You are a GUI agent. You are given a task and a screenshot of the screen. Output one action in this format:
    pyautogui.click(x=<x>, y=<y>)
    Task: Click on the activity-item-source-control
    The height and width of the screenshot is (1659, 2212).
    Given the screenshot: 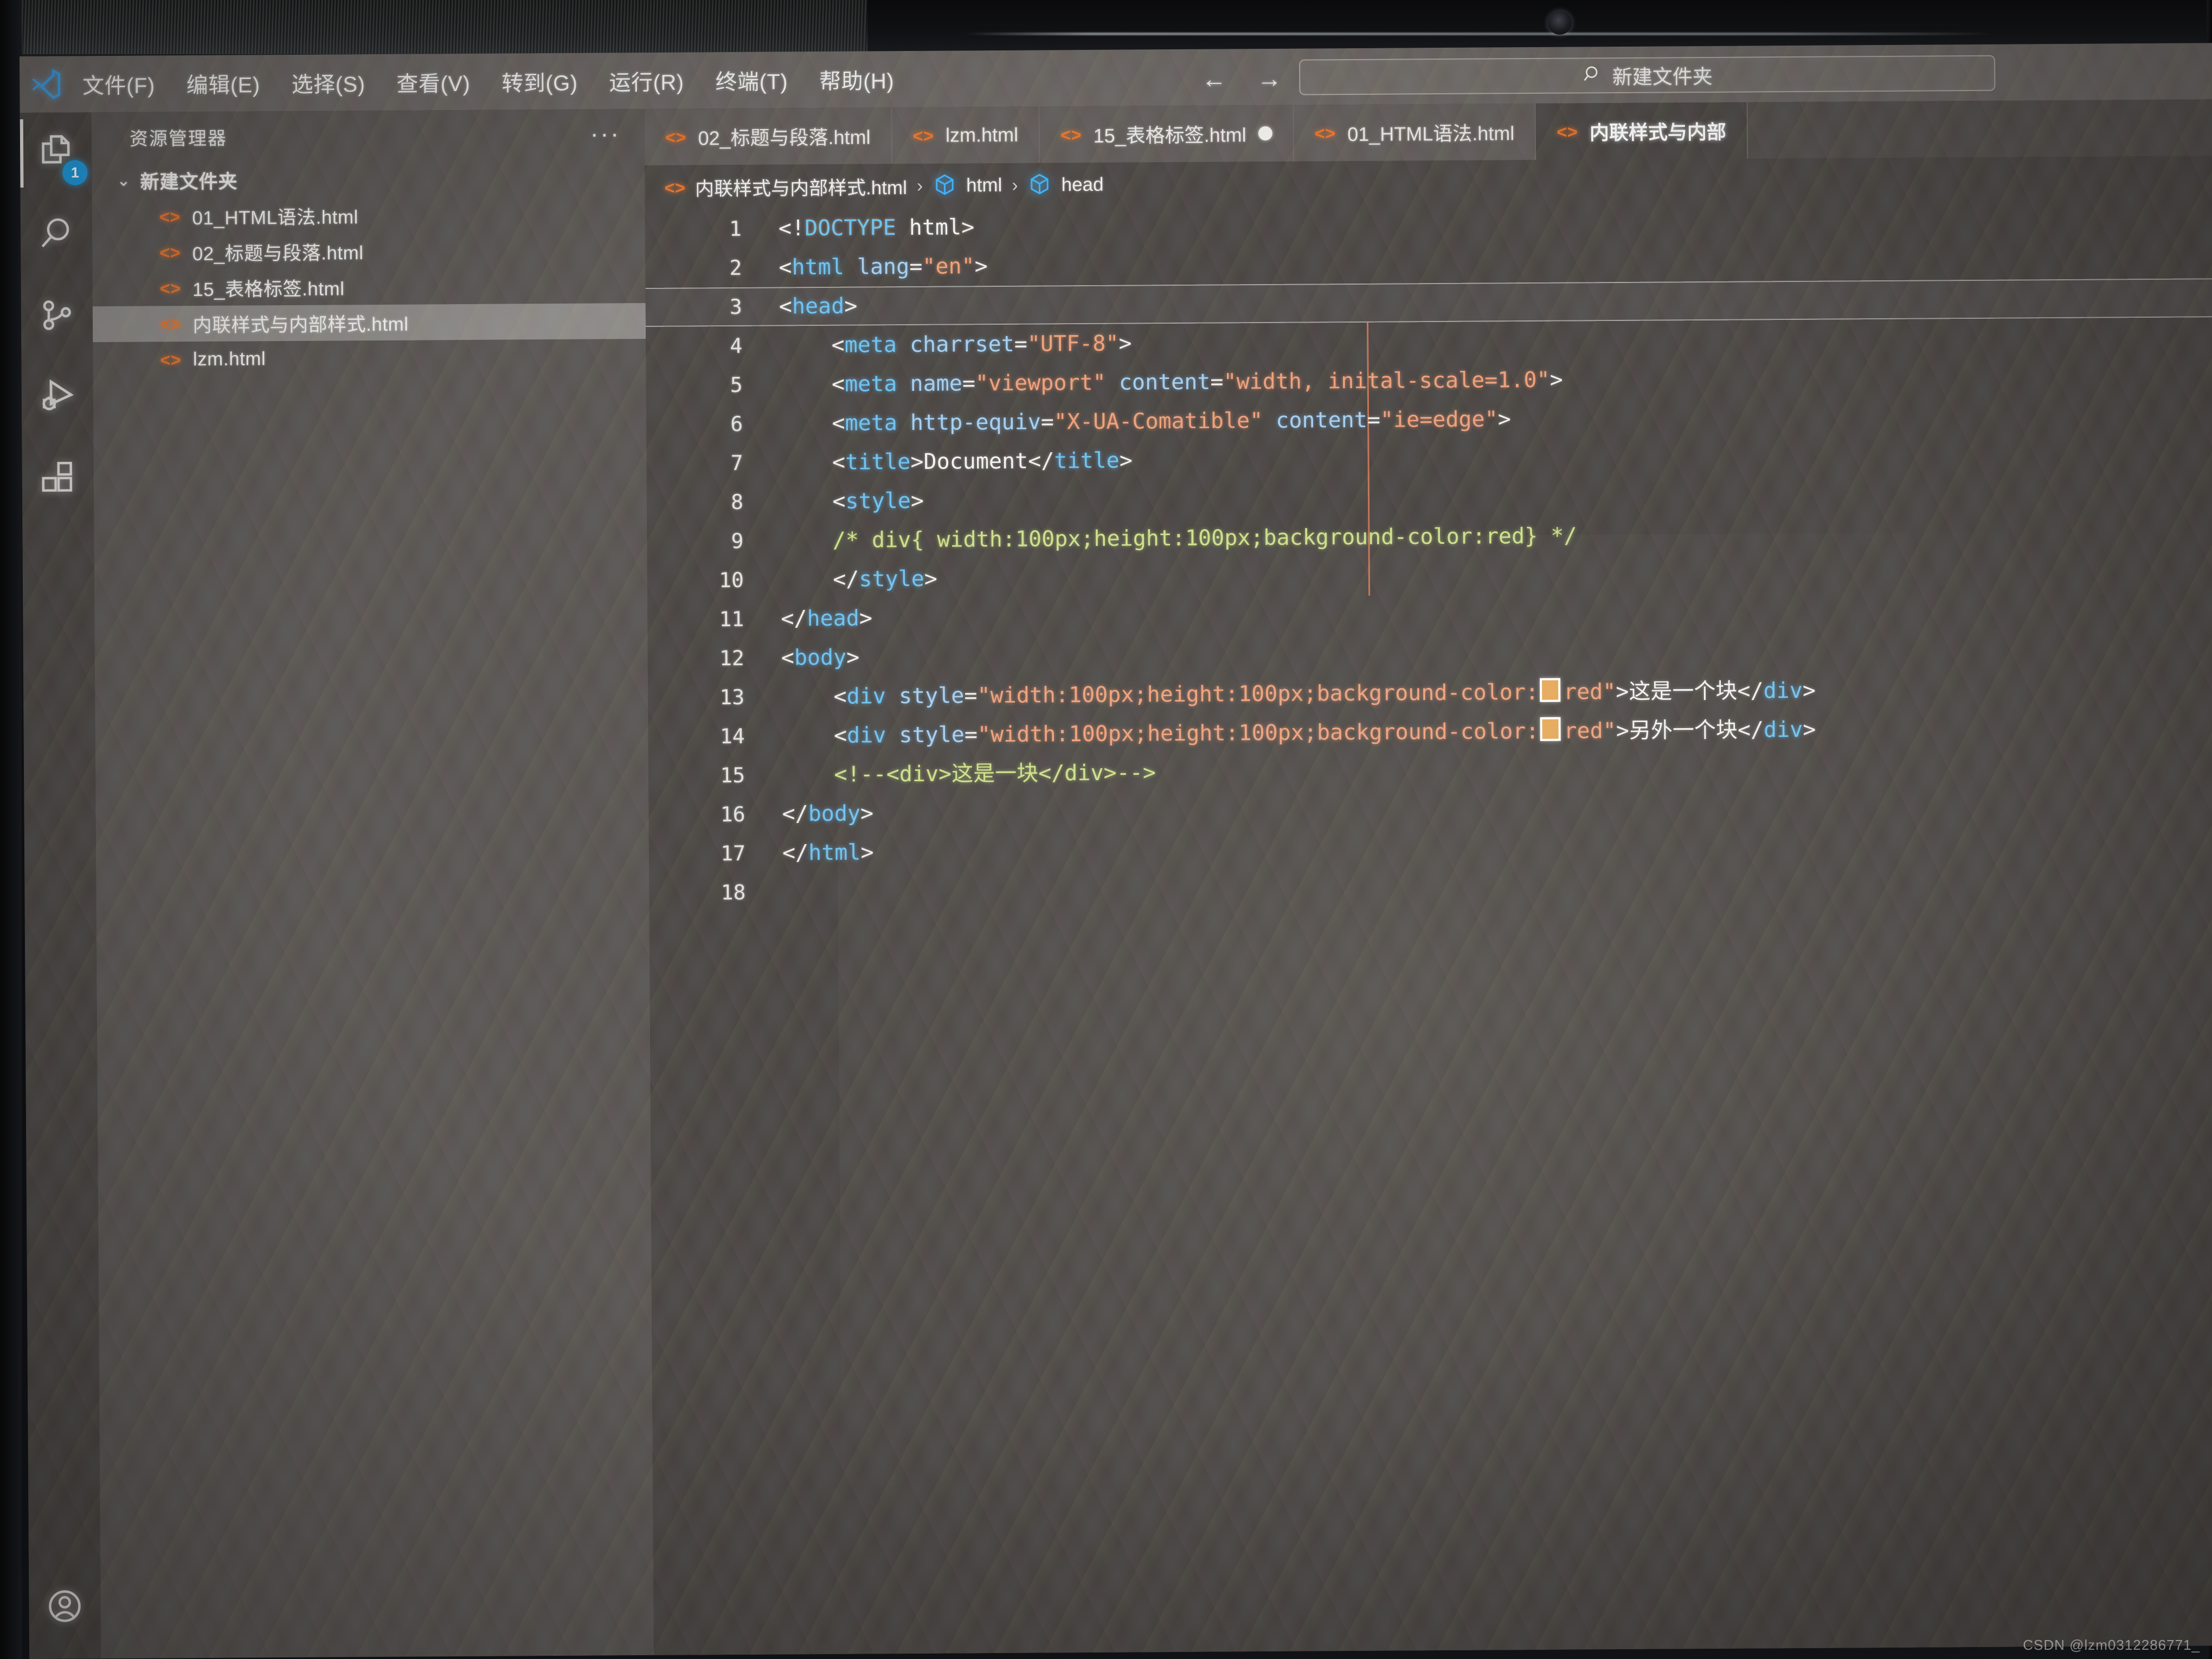 What is the action you would take?
    pyautogui.click(x=57, y=316)
    